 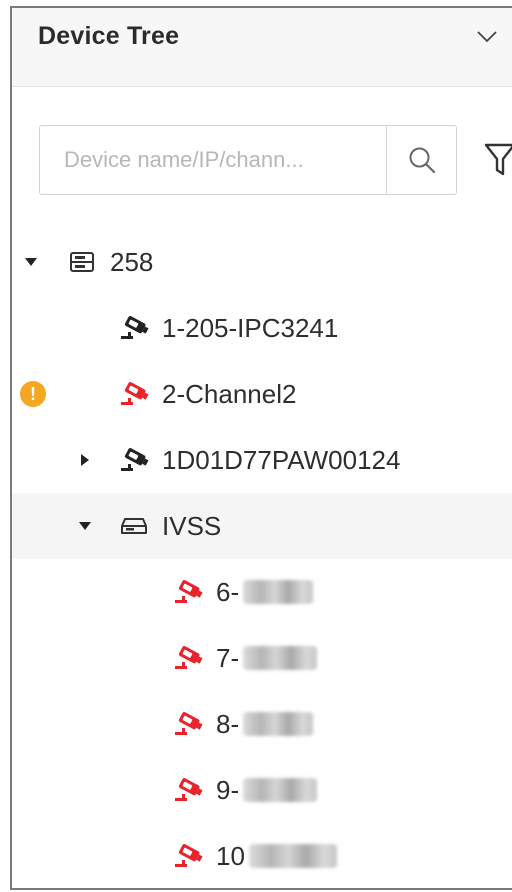 I want to click on tree-node-server: 258, so click(x=262, y=262).